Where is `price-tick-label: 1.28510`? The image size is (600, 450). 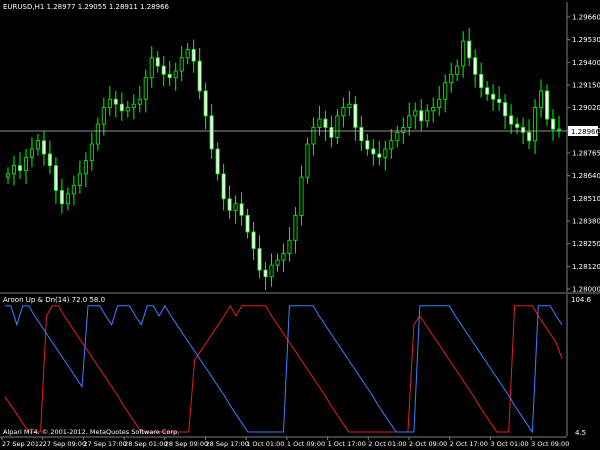 price-tick-label: 1.28510 is located at coordinates (586, 199).